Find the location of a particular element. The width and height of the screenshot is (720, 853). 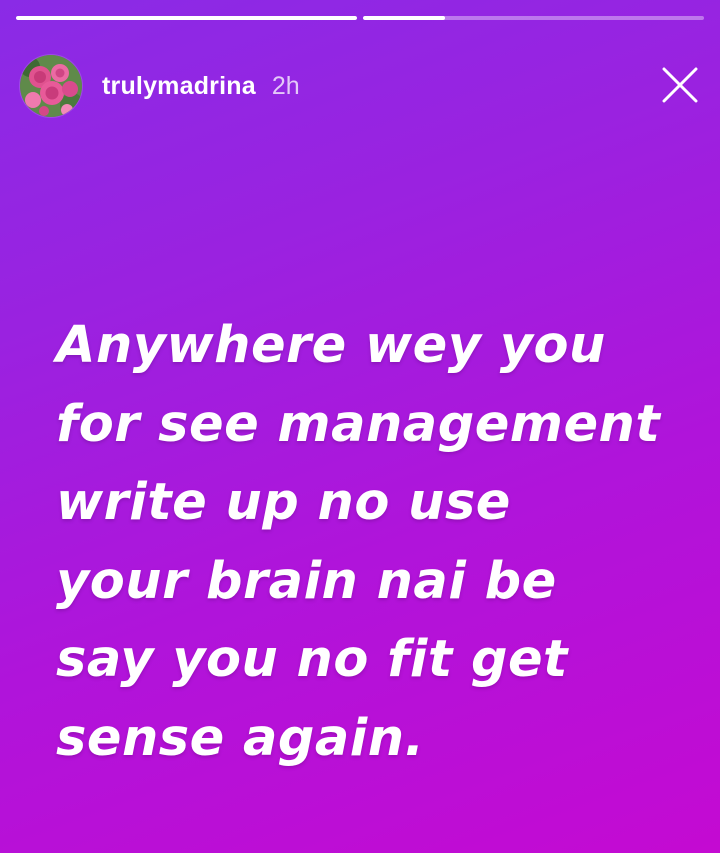

story-text-line: for see management is located at coordinates (358, 424).